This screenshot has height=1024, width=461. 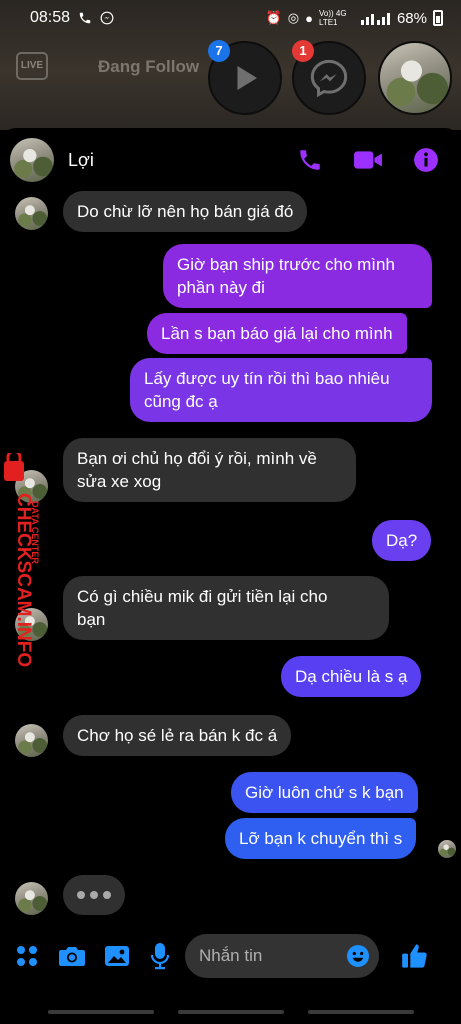 What do you see at coordinates (324, 792) in the screenshot?
I see `outgoing-message: Giờ luôn chứ s k bạn` at bounding box center [324, 792].